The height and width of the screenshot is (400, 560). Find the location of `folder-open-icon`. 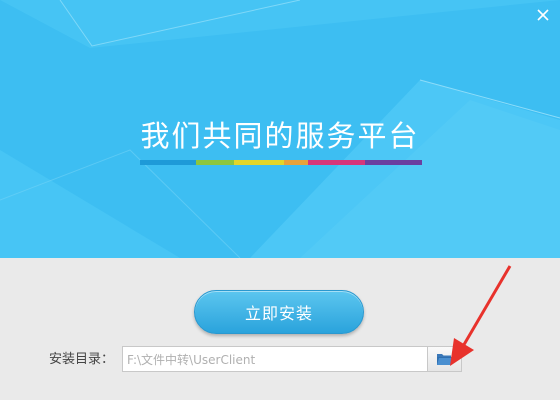

folder-open-icon is located at coordinates (444, 359).